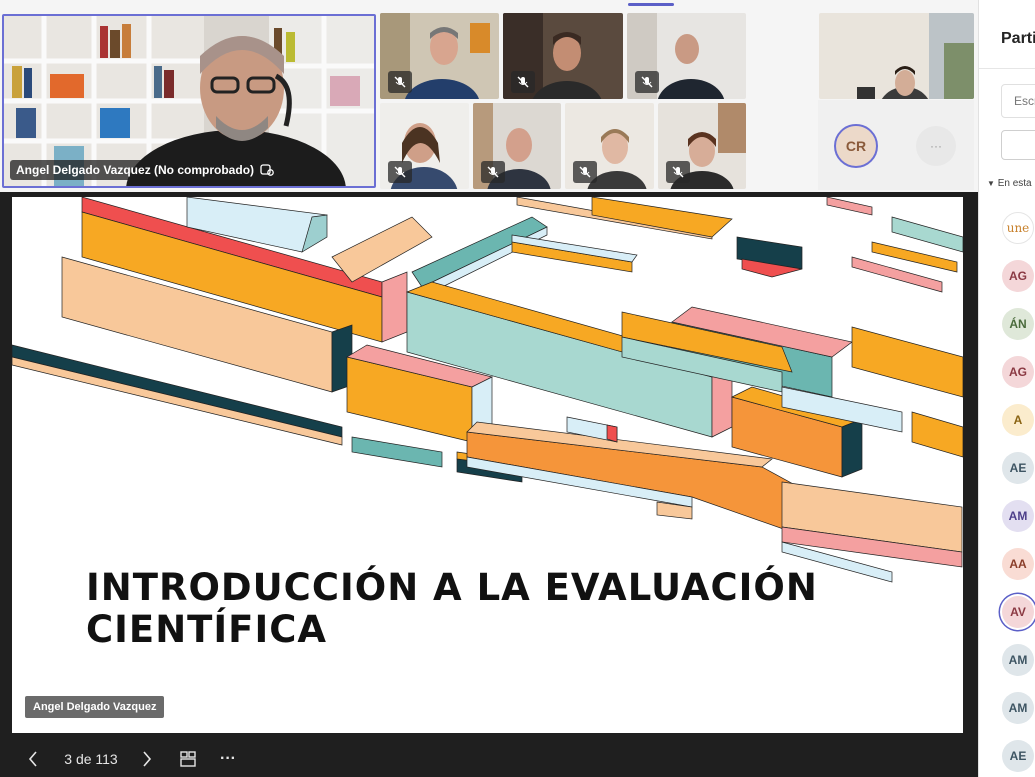  I want to click on more-options-button: ···, so click(228, 758).